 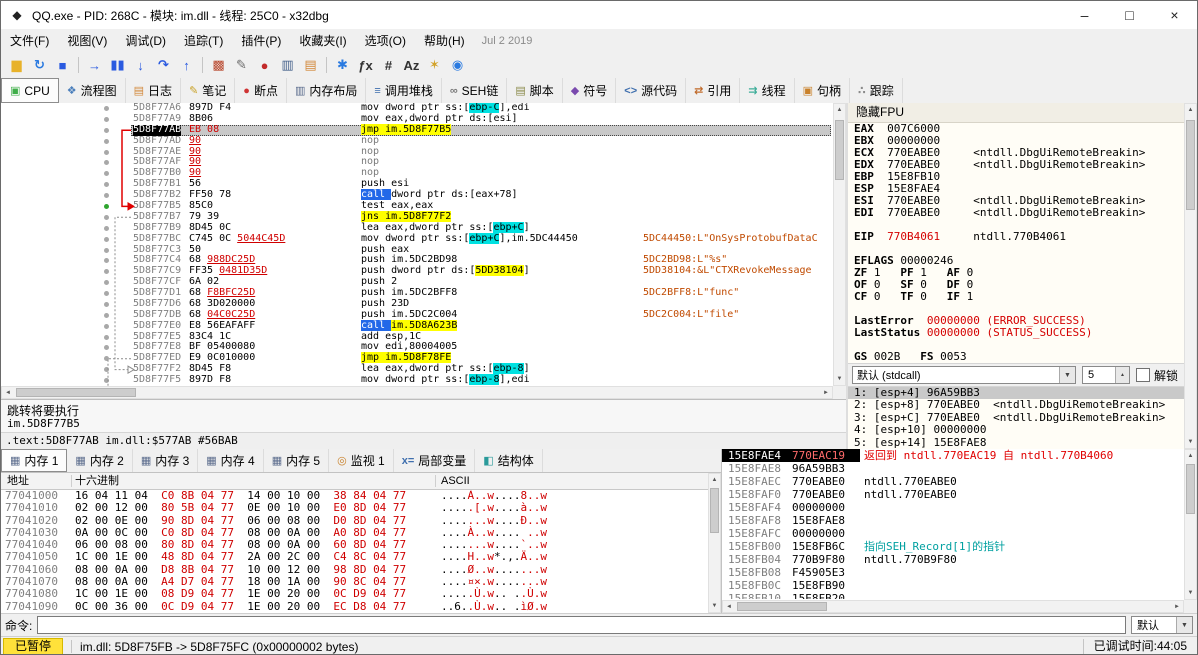 I want to click on stop-button: ■, so click(x=62, y=65).